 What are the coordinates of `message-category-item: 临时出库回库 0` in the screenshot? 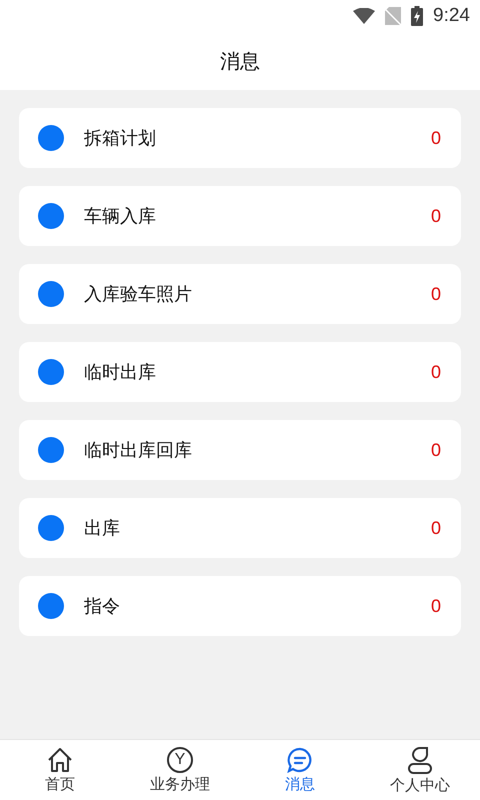 It's located at (240, 450).